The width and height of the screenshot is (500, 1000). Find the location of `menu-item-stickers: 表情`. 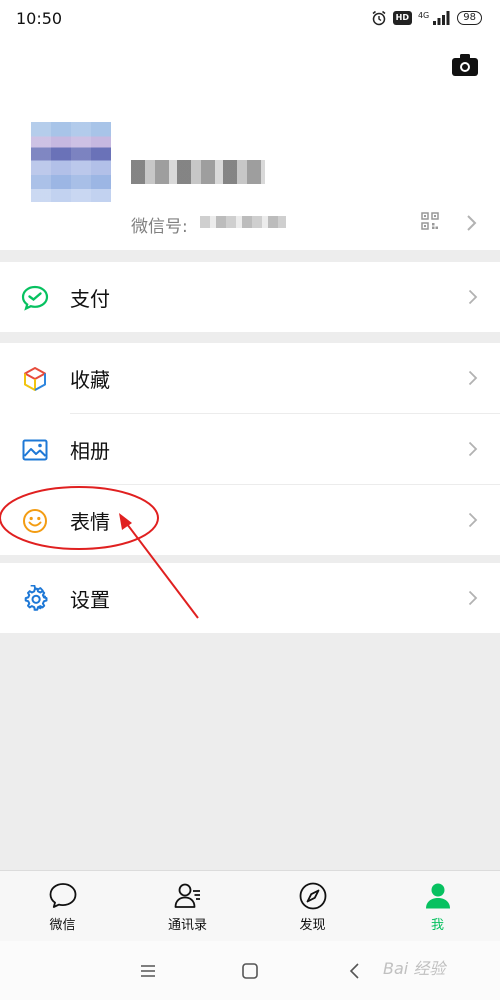

menu-item-stickers: 表情 is located at coordinates (250, 520).